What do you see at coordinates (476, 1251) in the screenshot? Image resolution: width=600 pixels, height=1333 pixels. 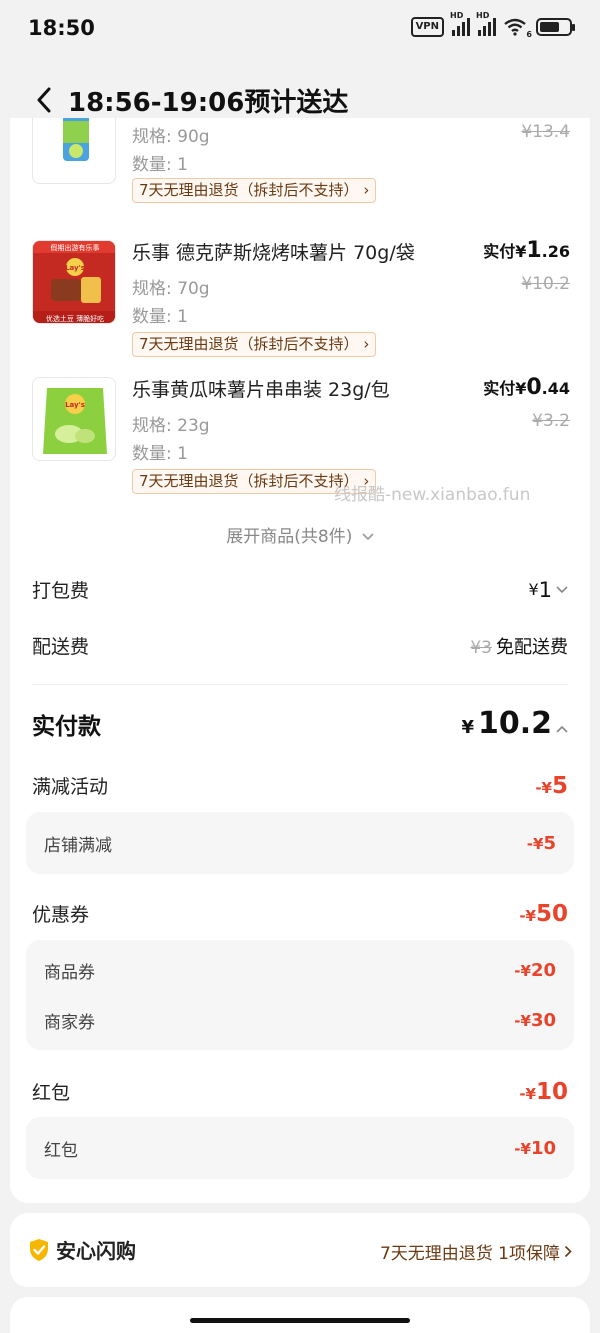 I see `insurance-detail-link: 7天无理由退货 1项保障` at bounding box center [476, 1251].